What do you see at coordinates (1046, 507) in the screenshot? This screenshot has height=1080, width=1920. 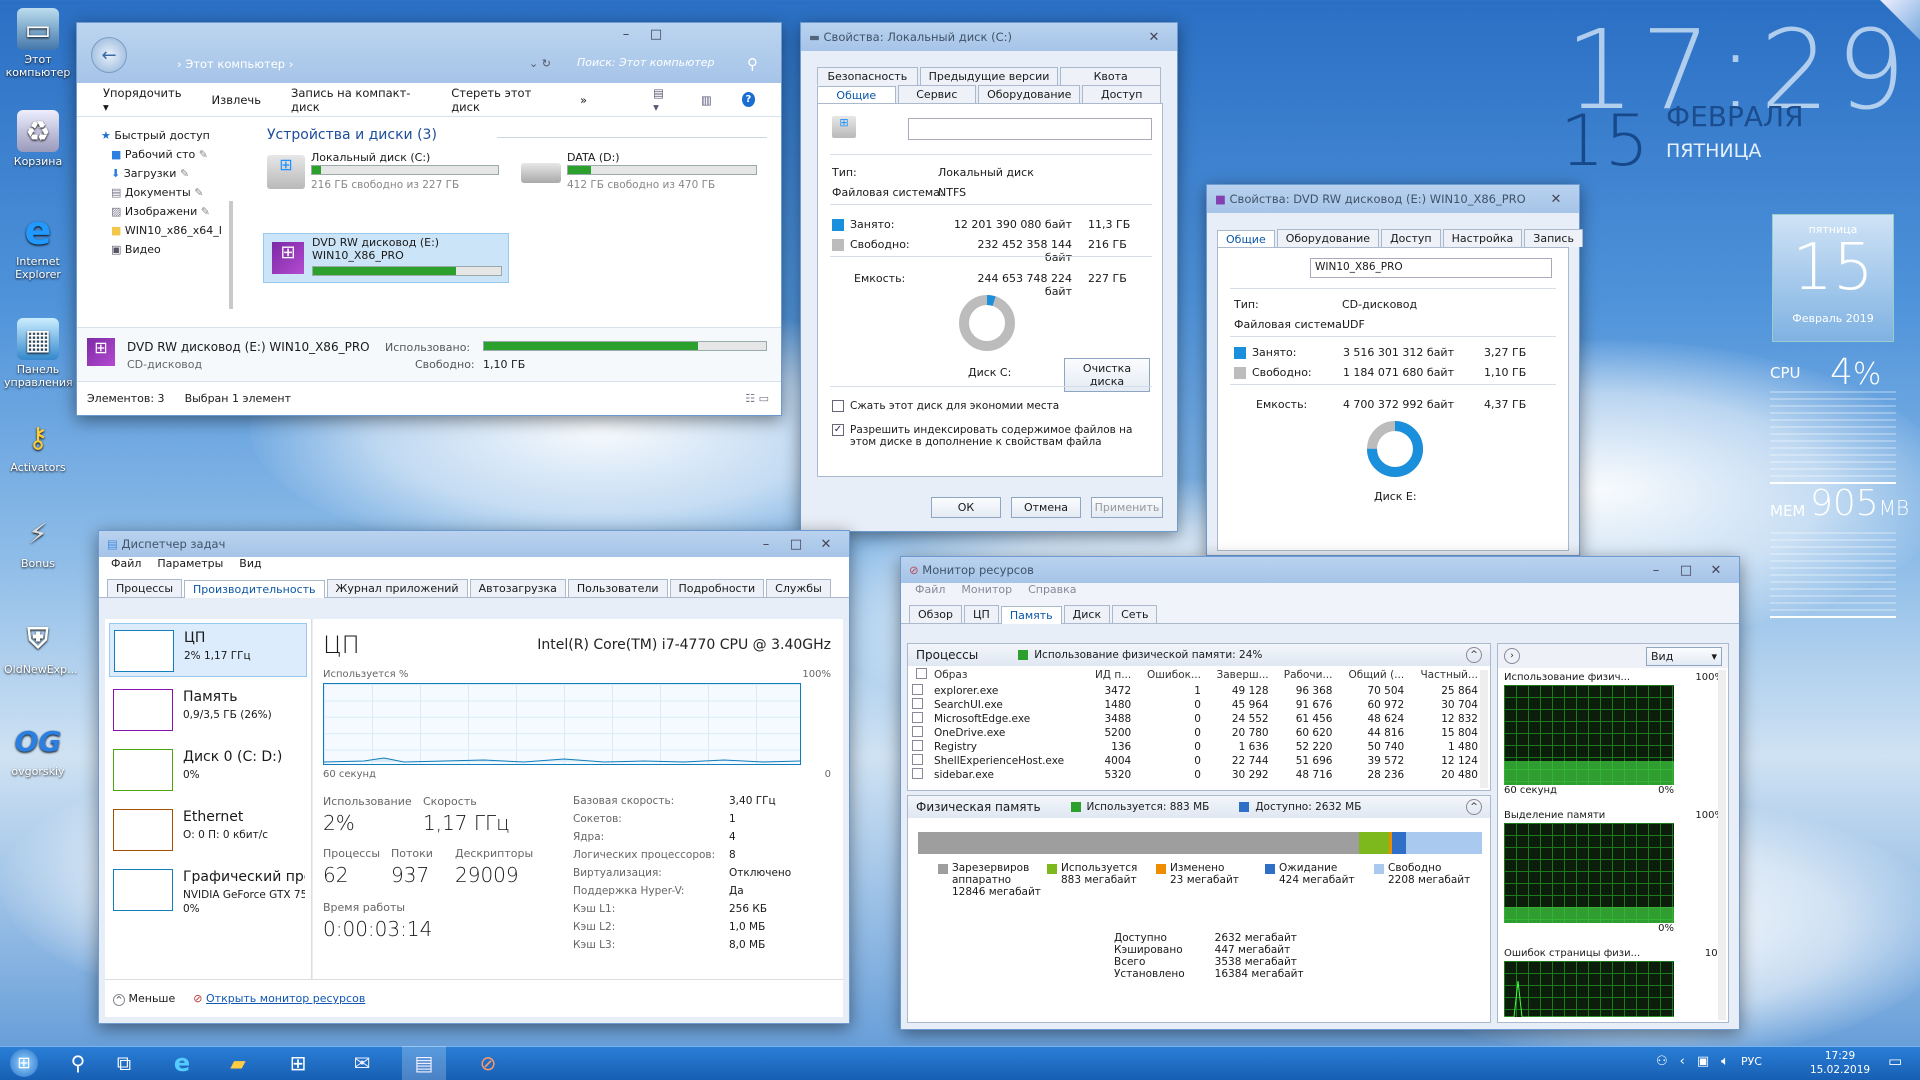 I see `cancel-button: Отмена` at bounding box center [1046, 507].